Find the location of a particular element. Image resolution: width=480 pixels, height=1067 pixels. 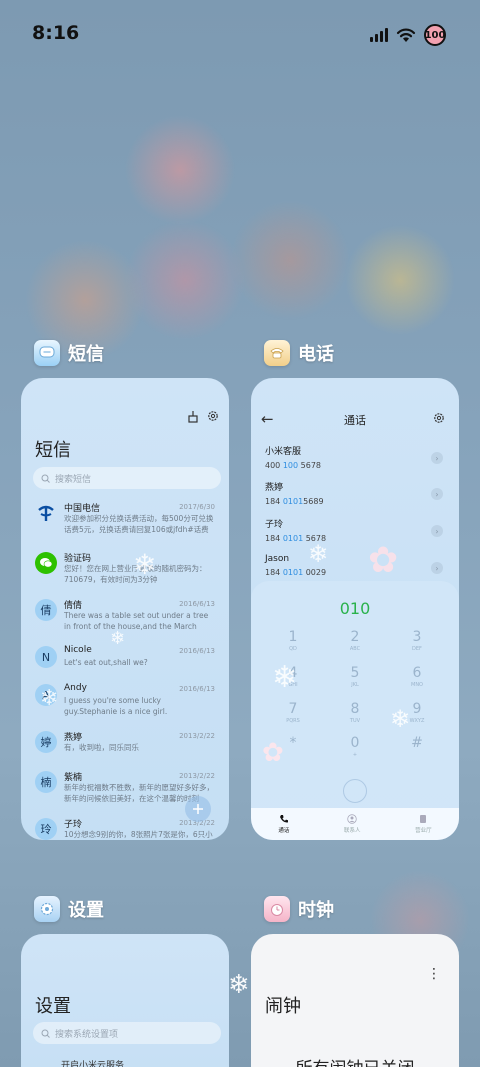

contact-number: 184 0101 5678 is located at coordinates (296, 538).